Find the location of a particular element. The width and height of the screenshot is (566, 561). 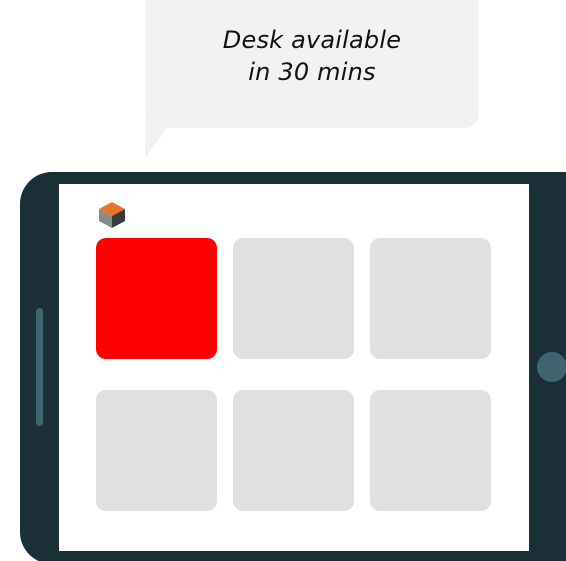

notification-line-2: in 30 mins is located at coordinates (312, 72).